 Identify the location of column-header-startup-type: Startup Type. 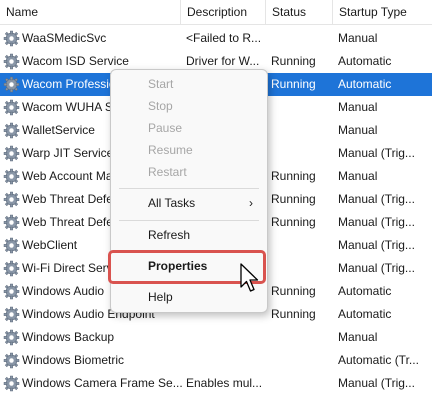
(382, 12).